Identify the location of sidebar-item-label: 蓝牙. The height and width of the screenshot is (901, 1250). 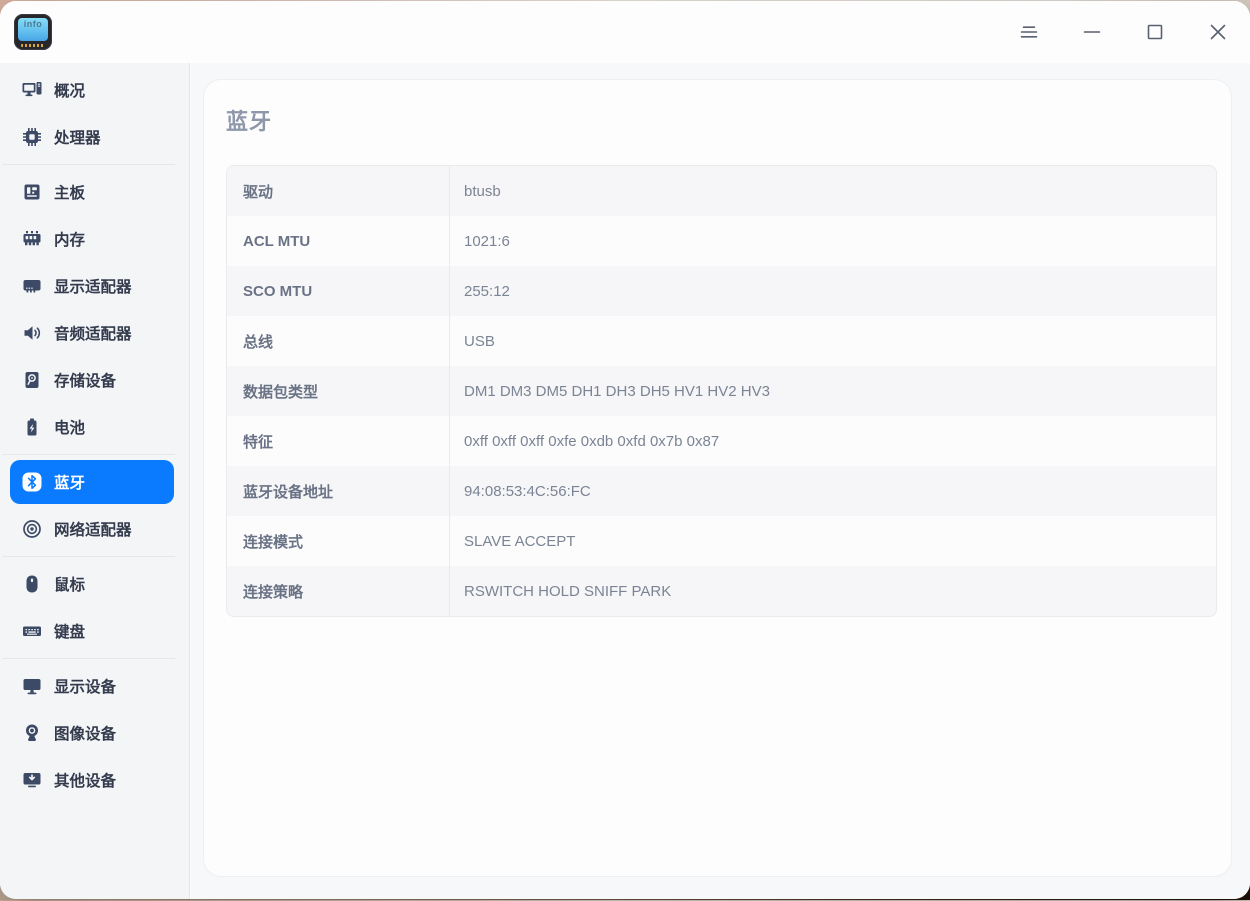
(70, 483).